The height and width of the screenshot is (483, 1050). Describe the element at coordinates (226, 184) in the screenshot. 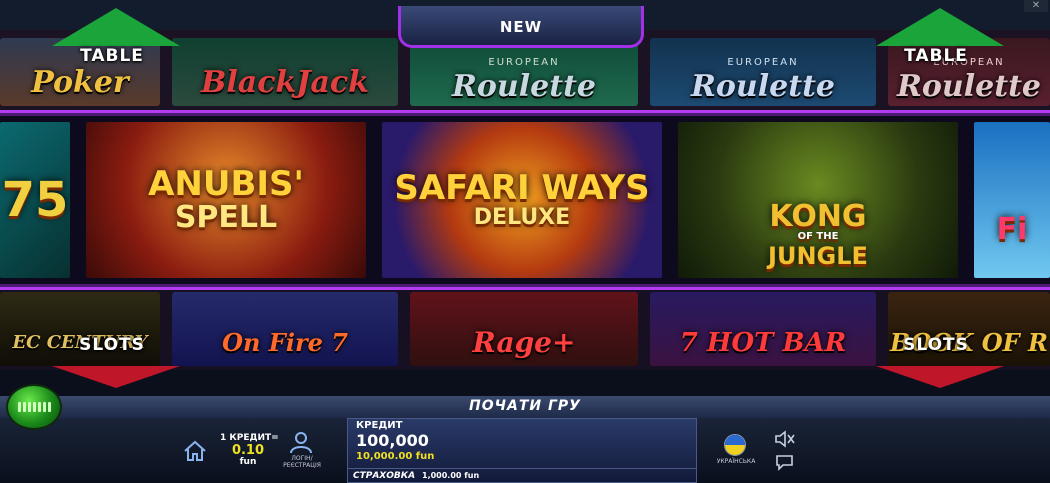

I see `game-title: ANUBIS'` at that location.